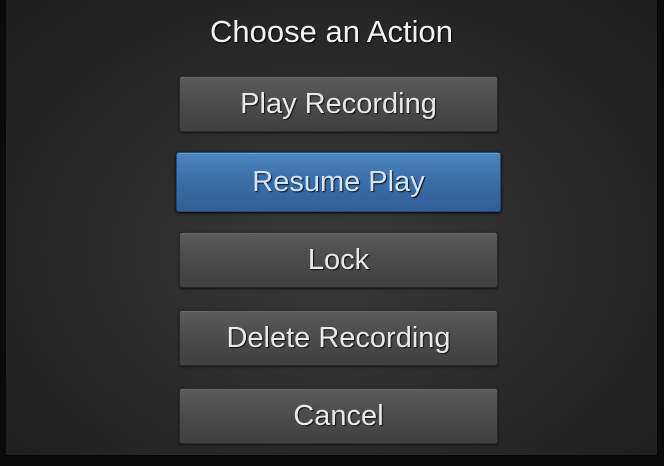 The height and width of the screenshot is (466, 664). Describe the element at coordinates (331, 31) in the screenshot. I see `dialog-title: Choose an Action` at that location.